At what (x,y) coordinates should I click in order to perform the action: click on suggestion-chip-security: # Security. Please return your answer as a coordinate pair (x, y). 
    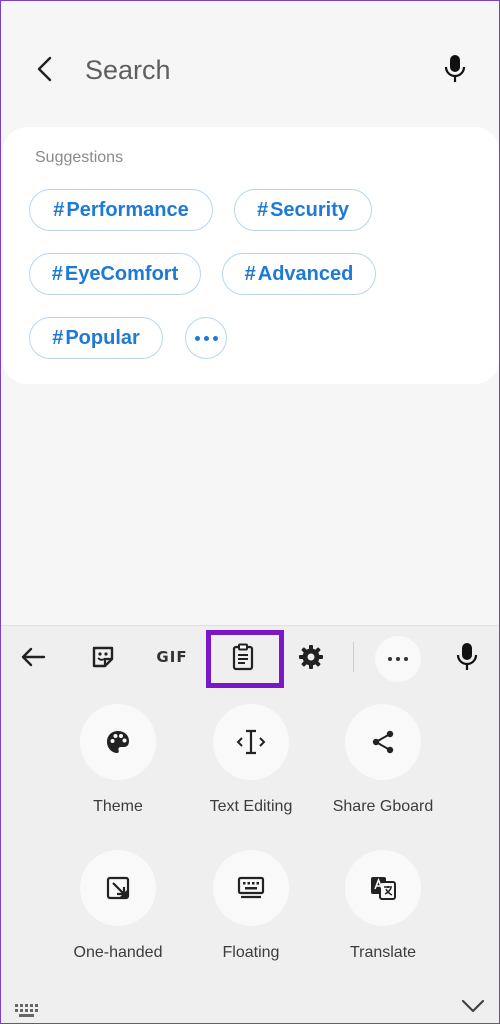
    Looking at the image, I should click on (303, 210).